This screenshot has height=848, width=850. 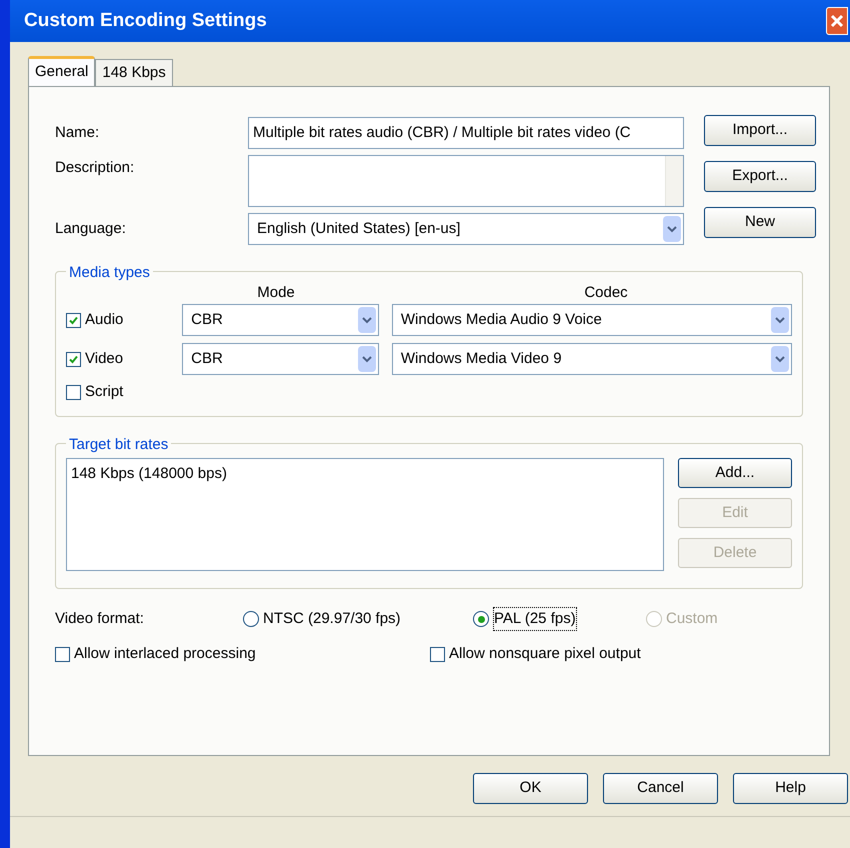 I want to click on close-button, so click(x=837, y=21).